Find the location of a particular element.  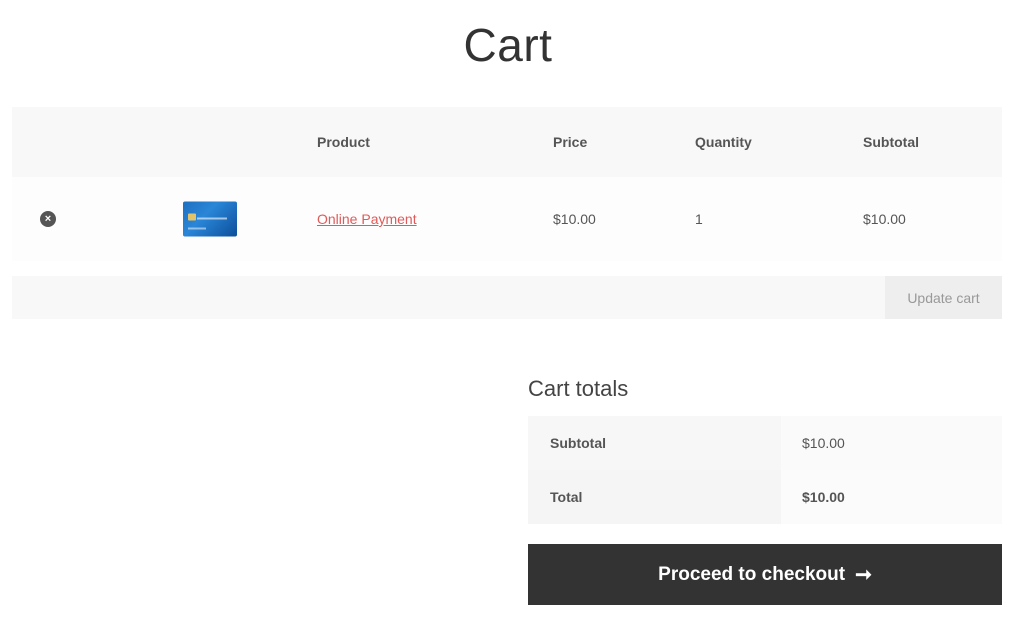

update-cart-button: Update cart is located at coordinates (943, 297).